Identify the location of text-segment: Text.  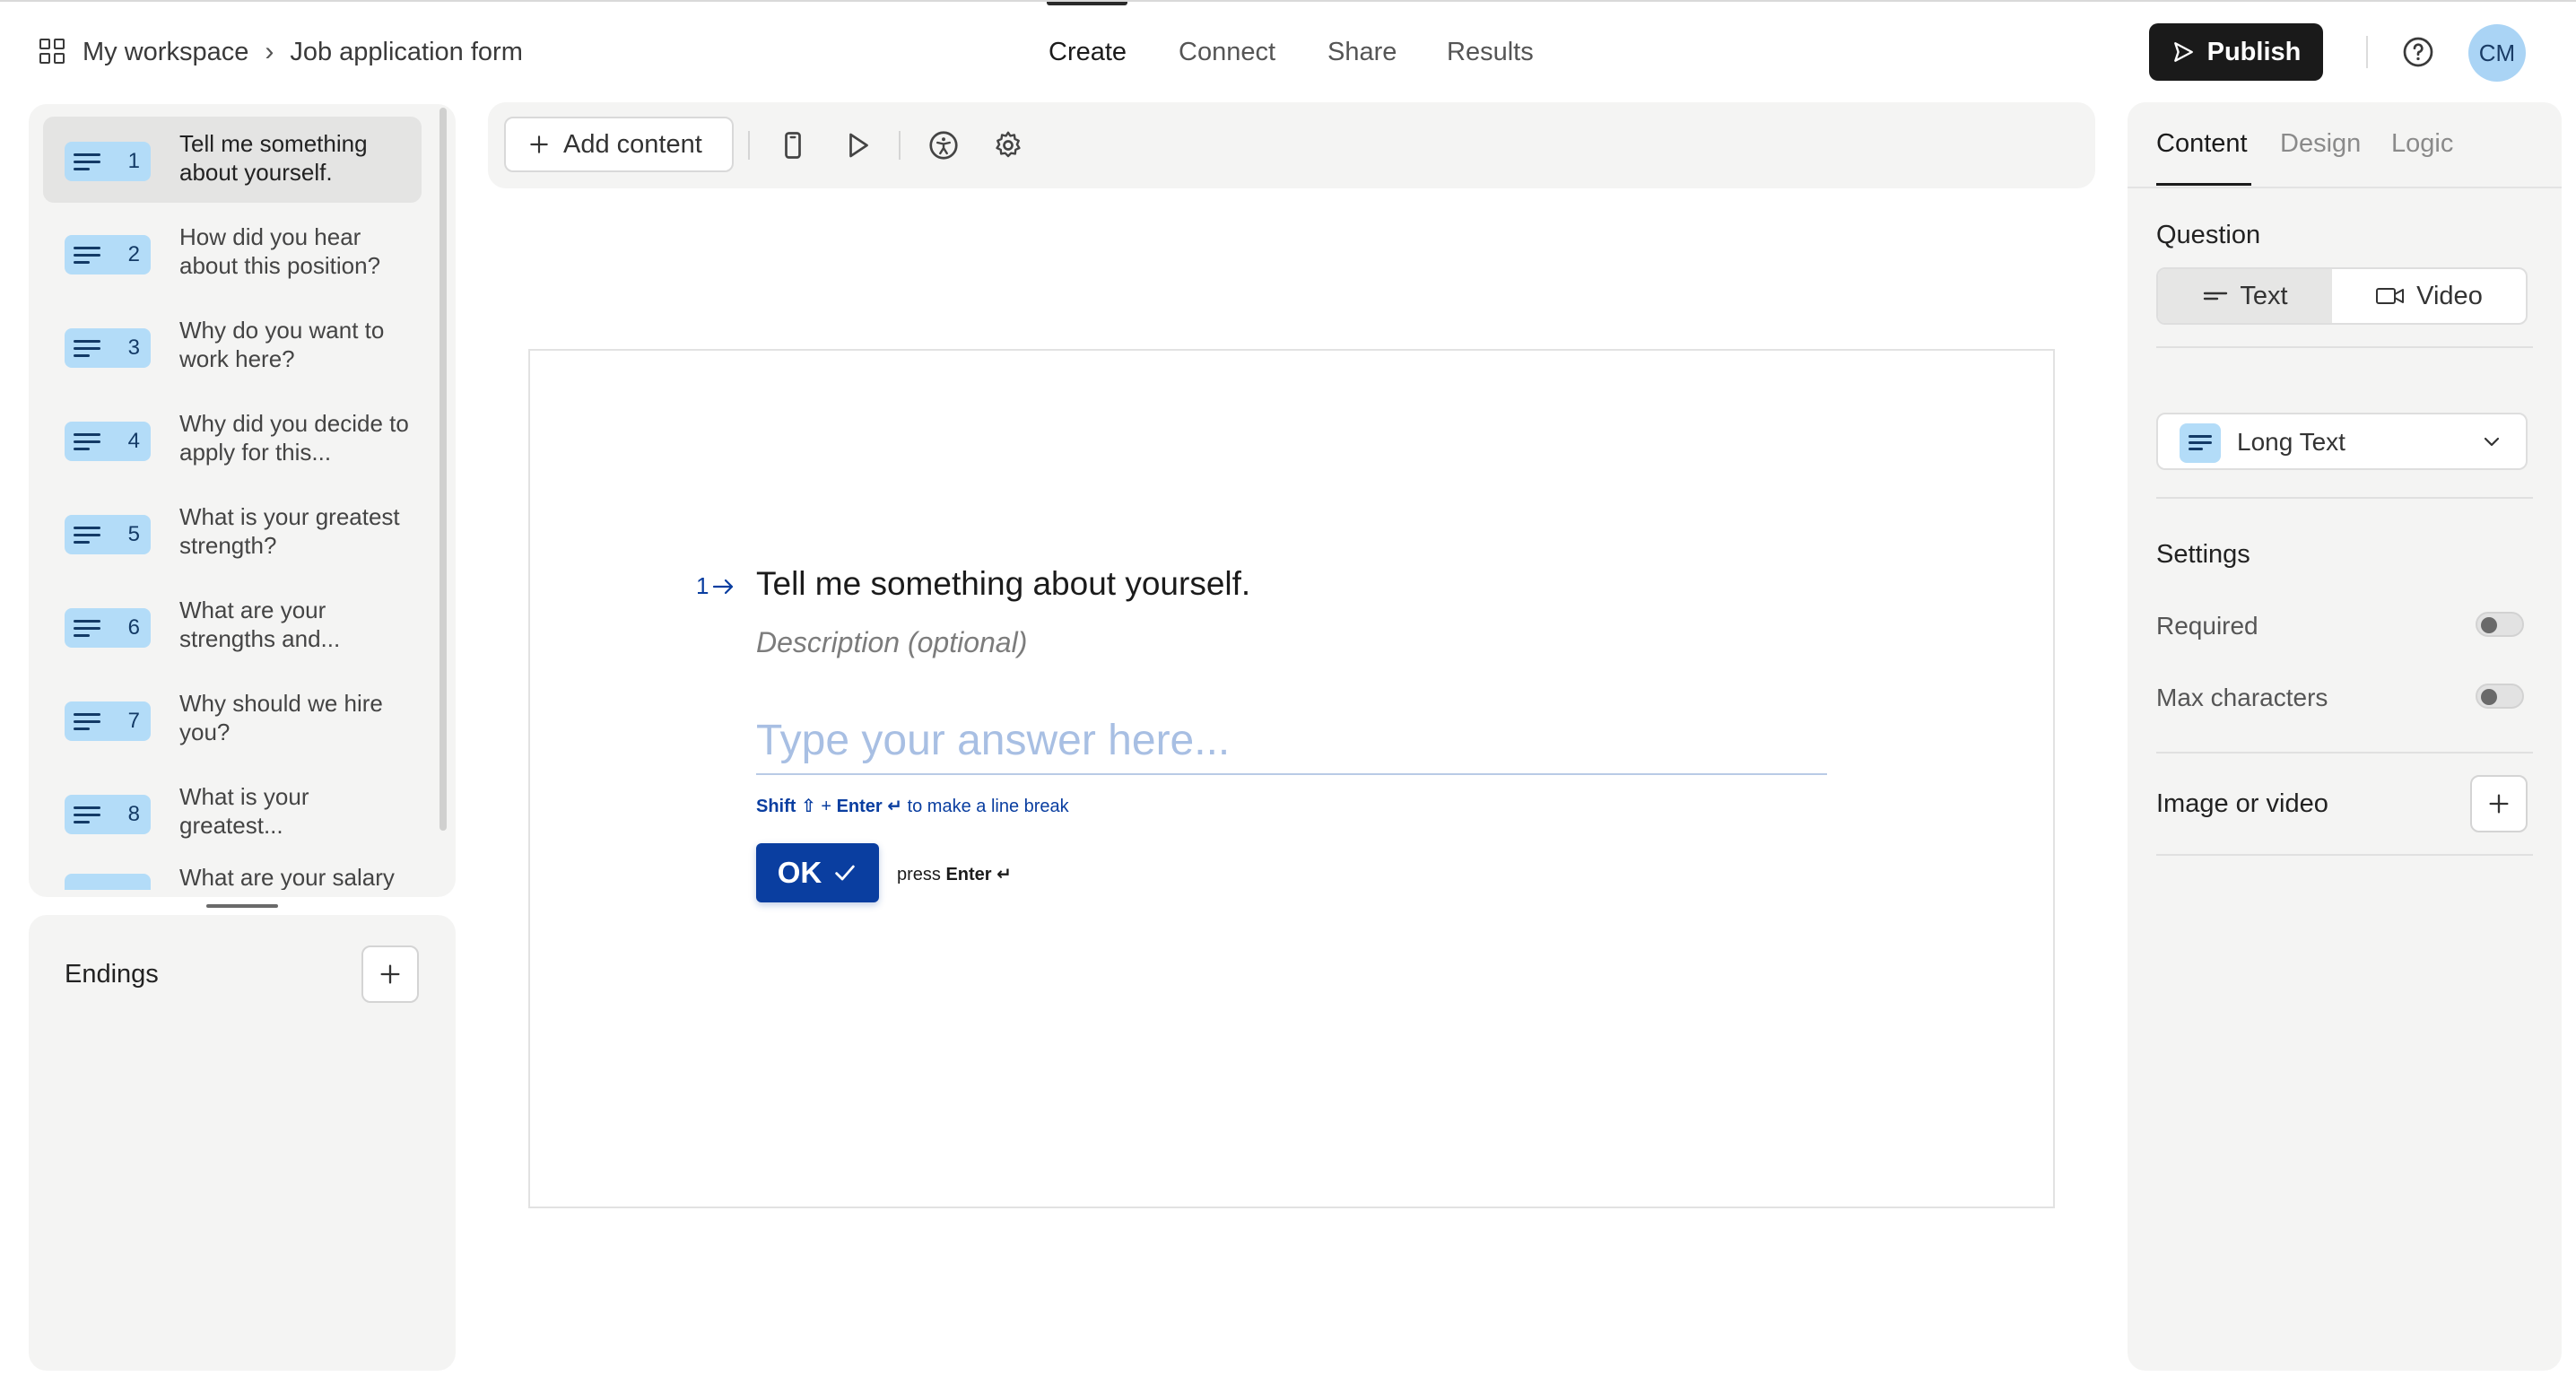
(2245, 296).